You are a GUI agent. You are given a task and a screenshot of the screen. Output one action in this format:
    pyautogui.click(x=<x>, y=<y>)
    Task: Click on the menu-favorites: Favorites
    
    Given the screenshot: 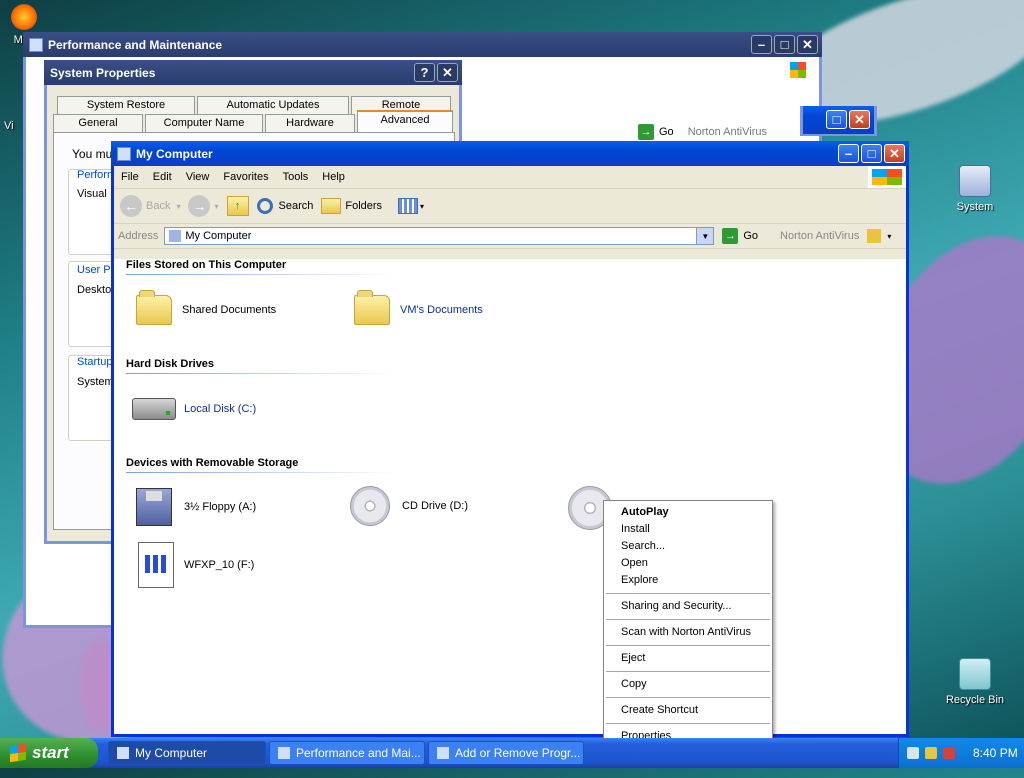 What is the action you would take?
    pyautogui.click(x=245, y=177)
    